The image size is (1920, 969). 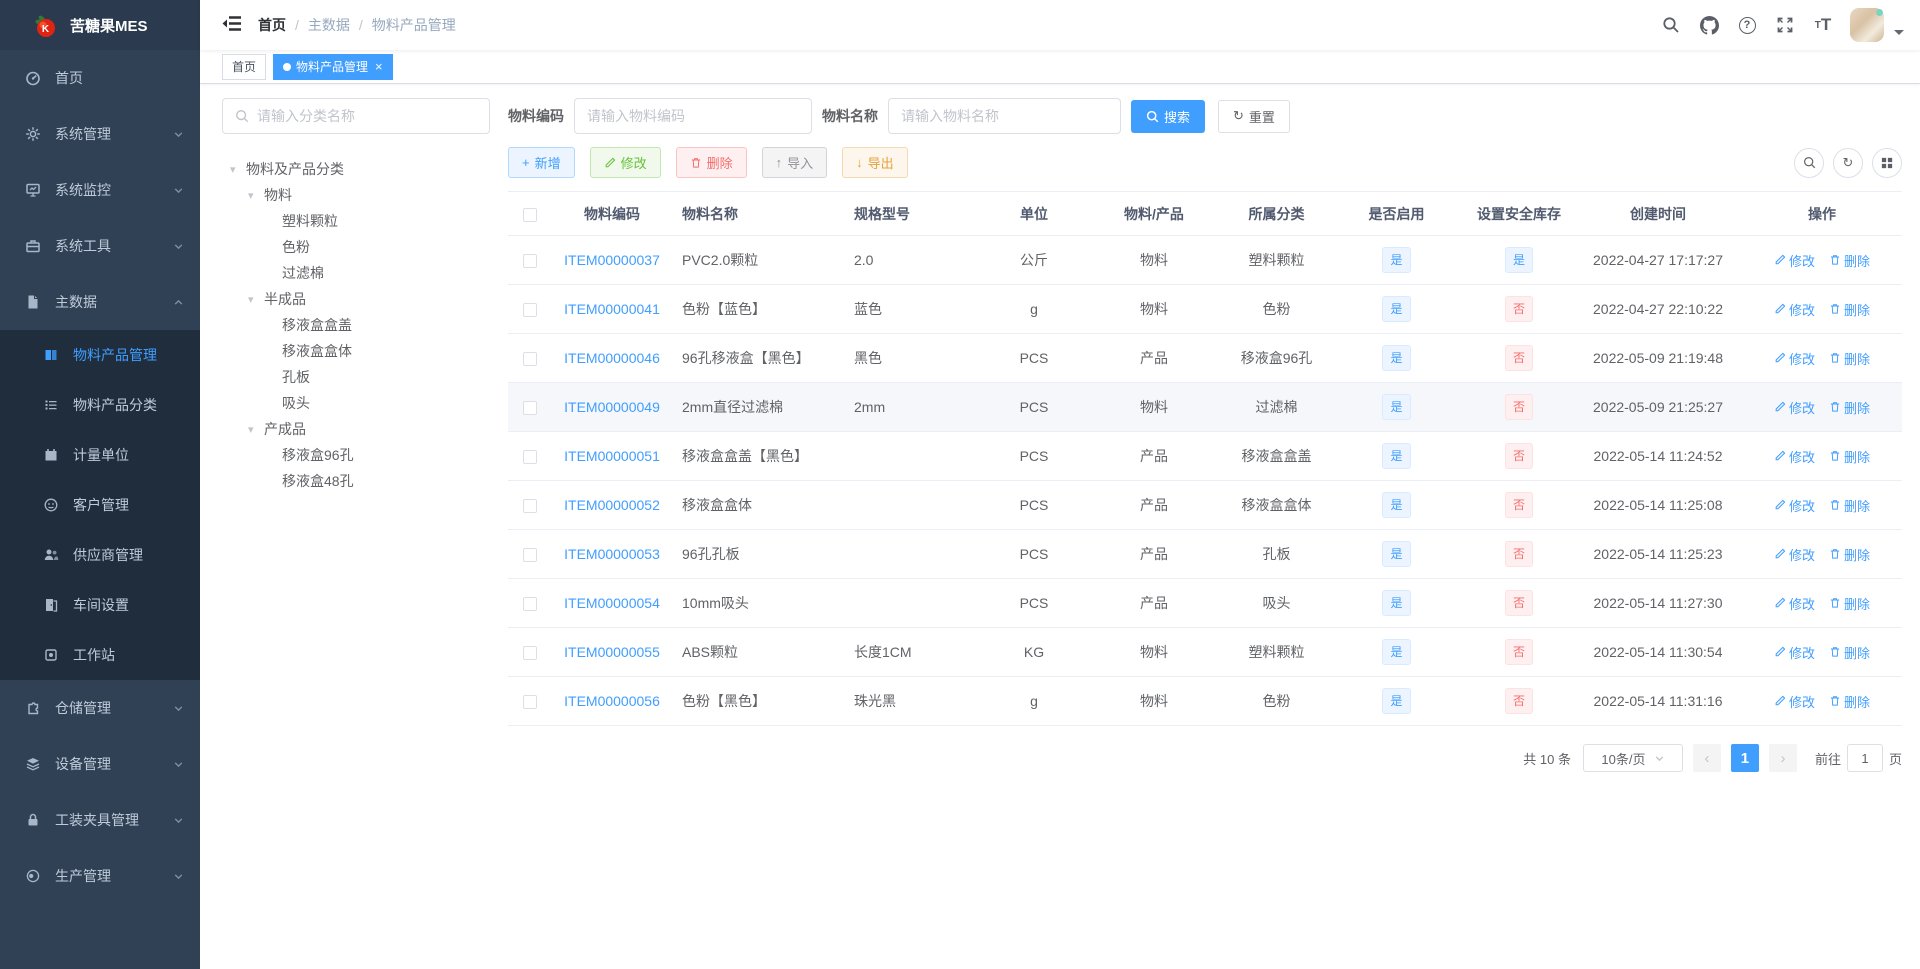 What do you see at coordinates (1785, 25) in the screenshot?
I see `fullscreen-icon` at bounding box center [1785, 25].